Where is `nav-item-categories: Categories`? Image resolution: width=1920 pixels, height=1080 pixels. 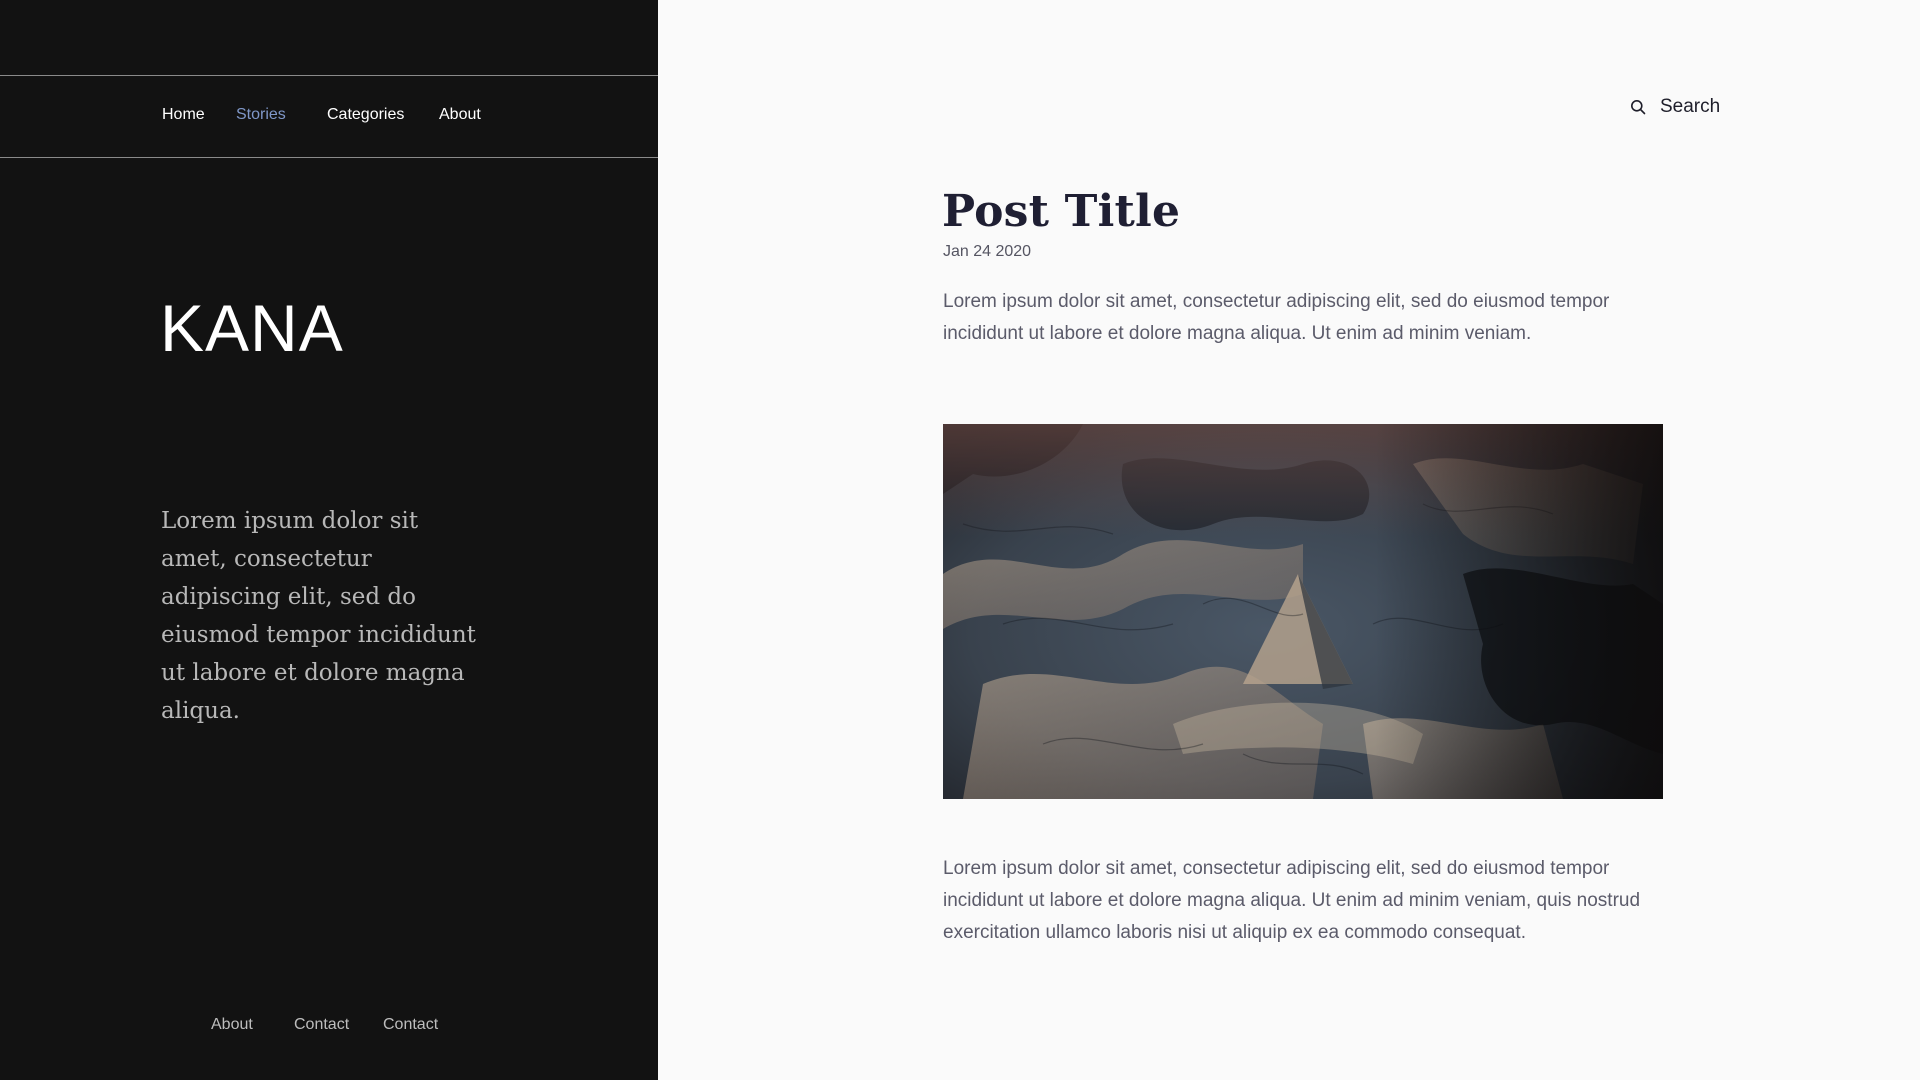 nav-item-categories: Categories is located at coordinates (365, 115).